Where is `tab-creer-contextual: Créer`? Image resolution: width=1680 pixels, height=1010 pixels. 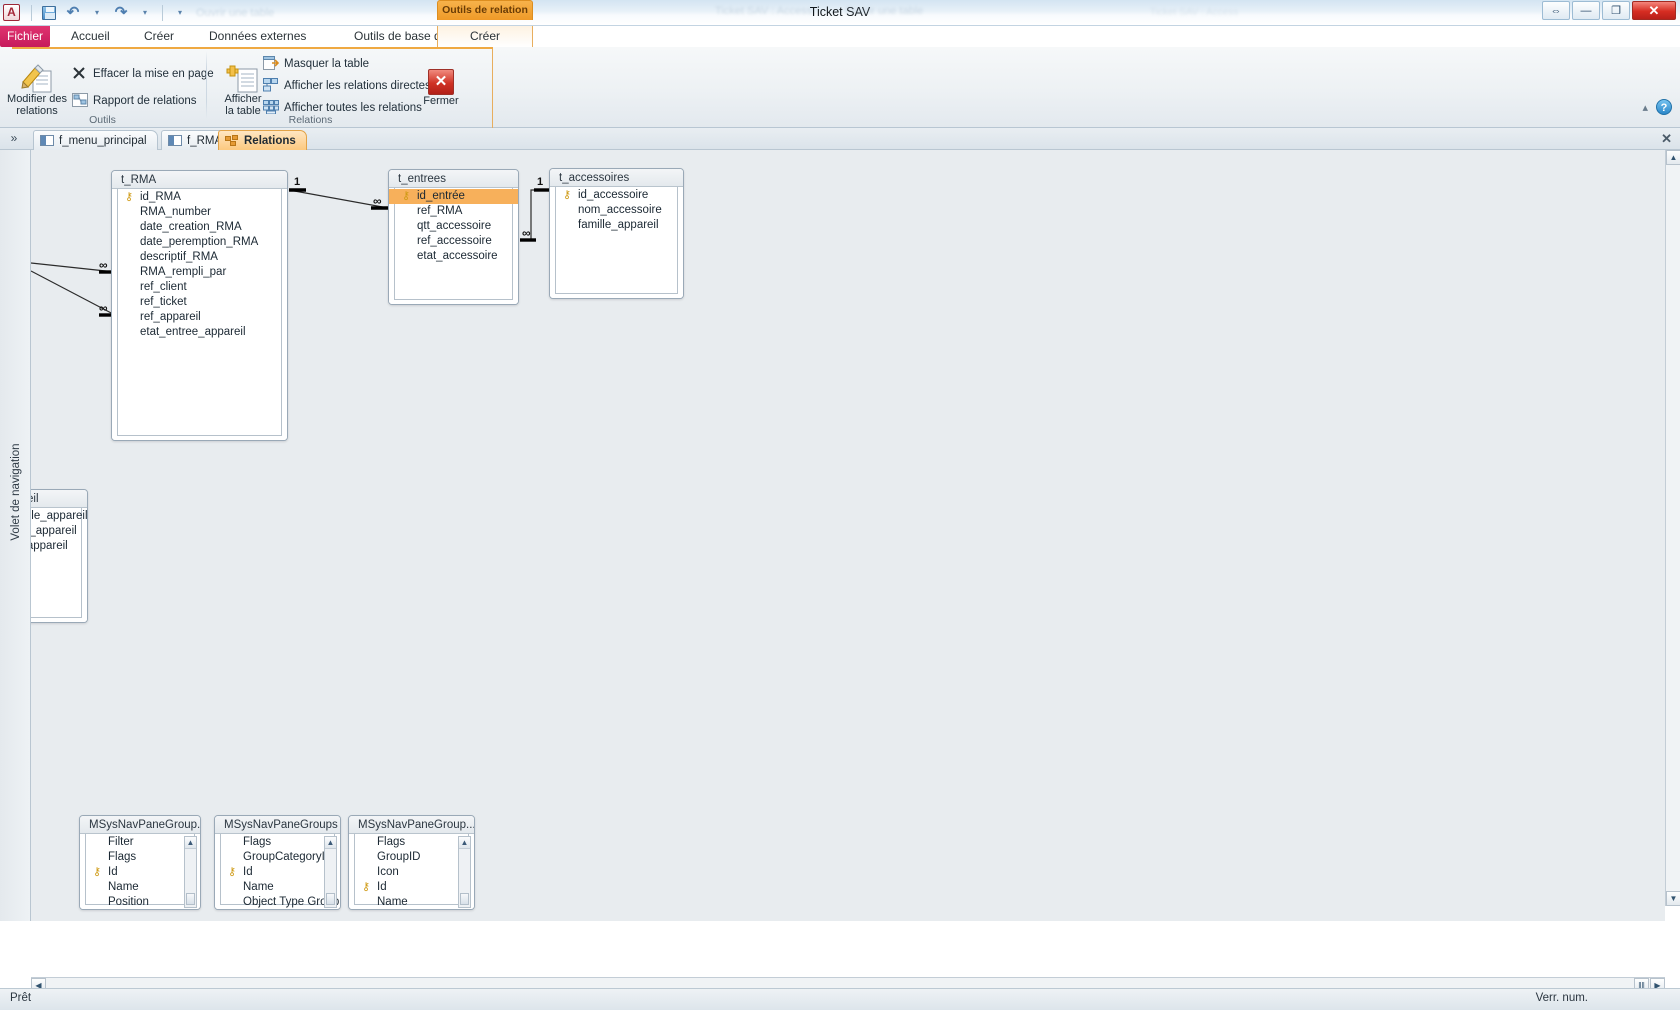 tab-creer-contextual: Créer is located at coordinates (485, 36).